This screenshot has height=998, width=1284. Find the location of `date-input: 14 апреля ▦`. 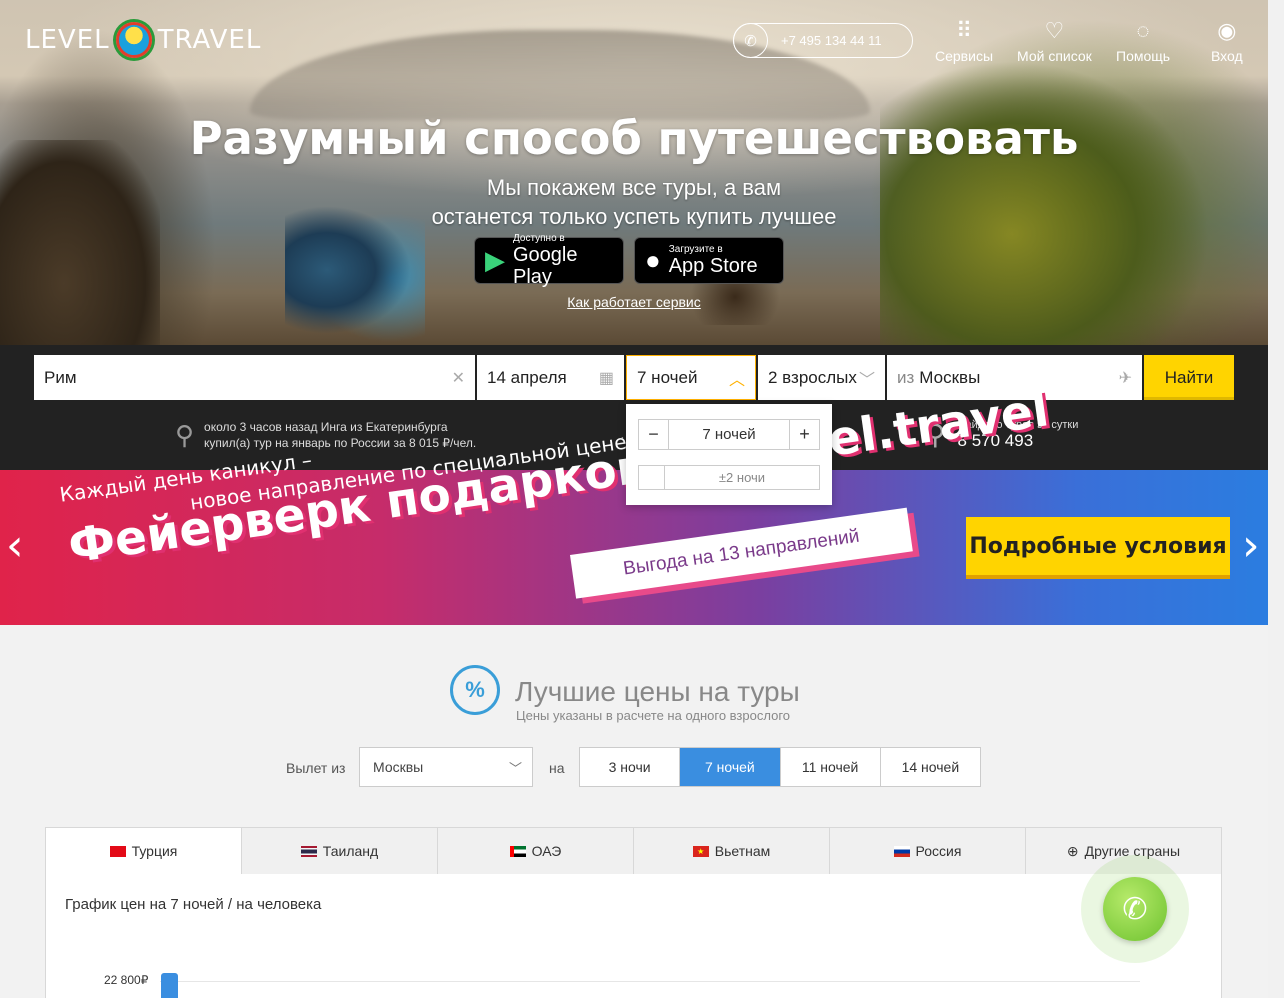

date-input: 14 апреля ▦ is located at coordinates (550, 377).